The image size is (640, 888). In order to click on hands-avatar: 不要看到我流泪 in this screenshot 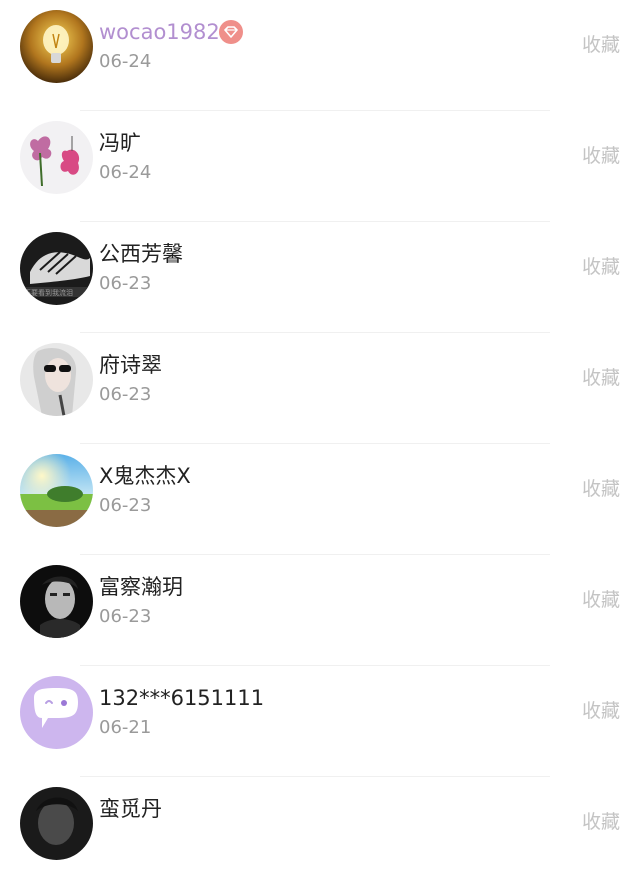, I will do `click(56, 268)`.